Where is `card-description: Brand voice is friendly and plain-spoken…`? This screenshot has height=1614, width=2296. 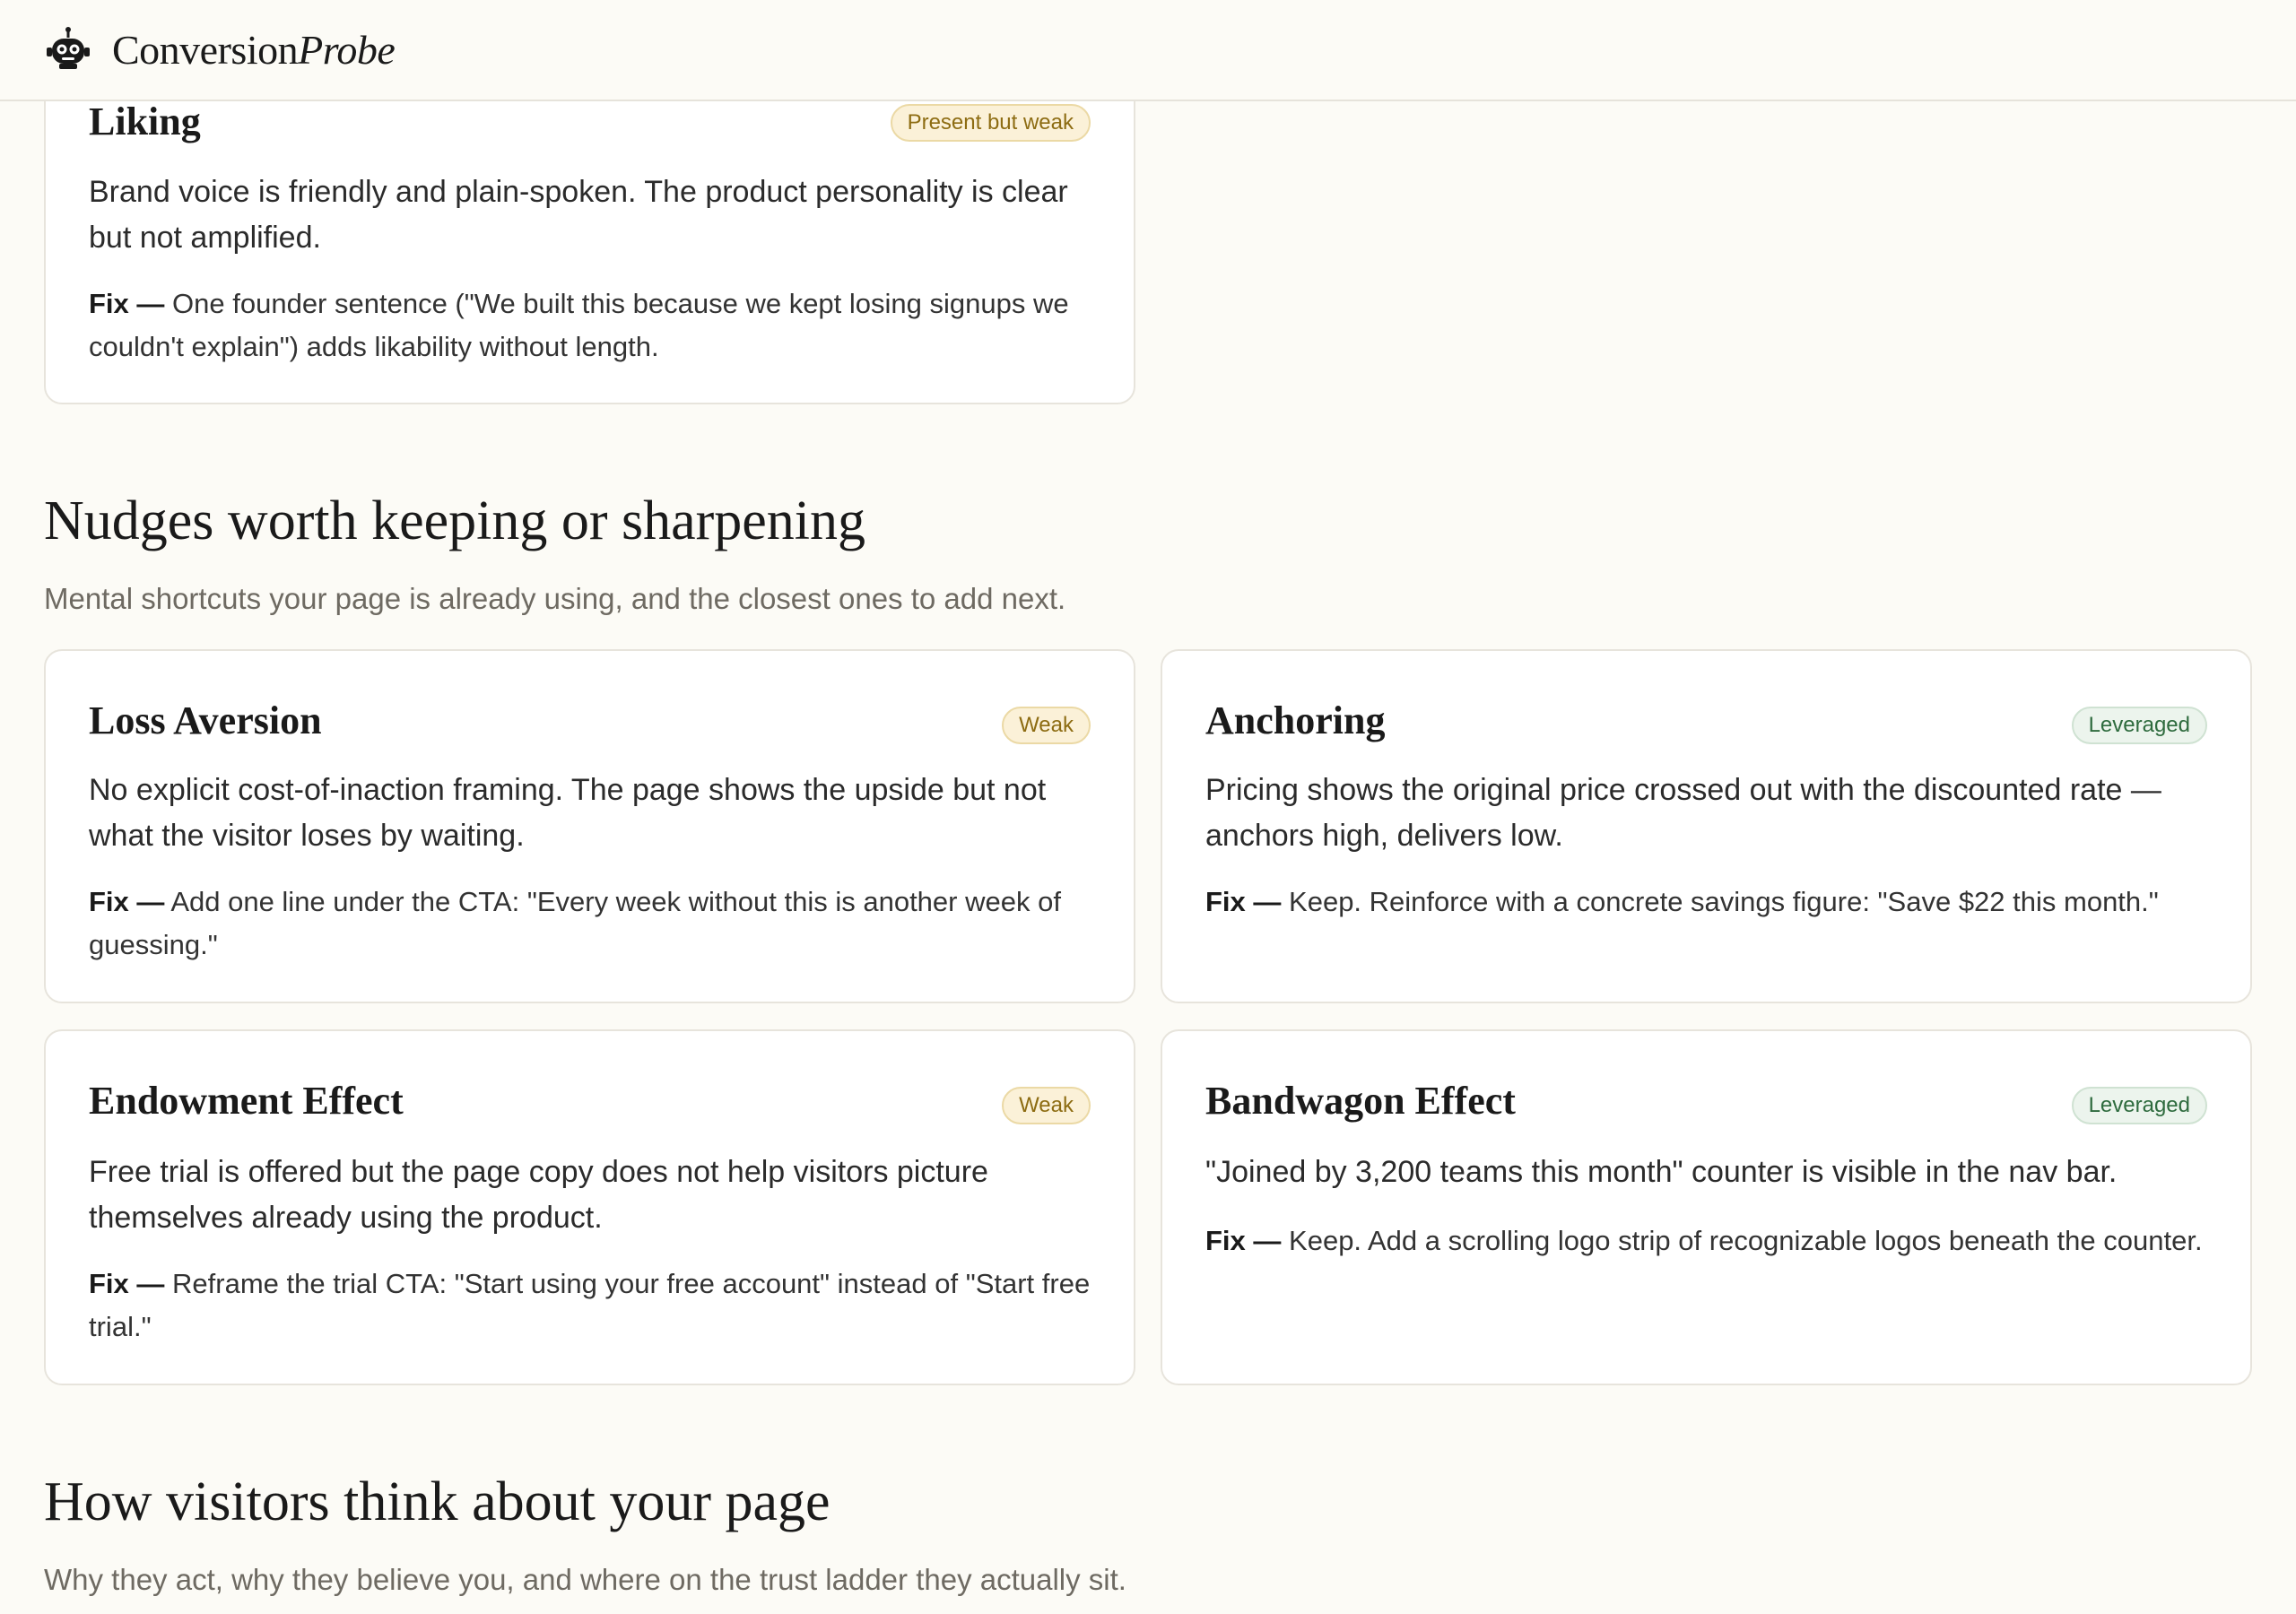
card-description: Brand voice is friendly and plain-spoken… is located at coordinates (578, 215).